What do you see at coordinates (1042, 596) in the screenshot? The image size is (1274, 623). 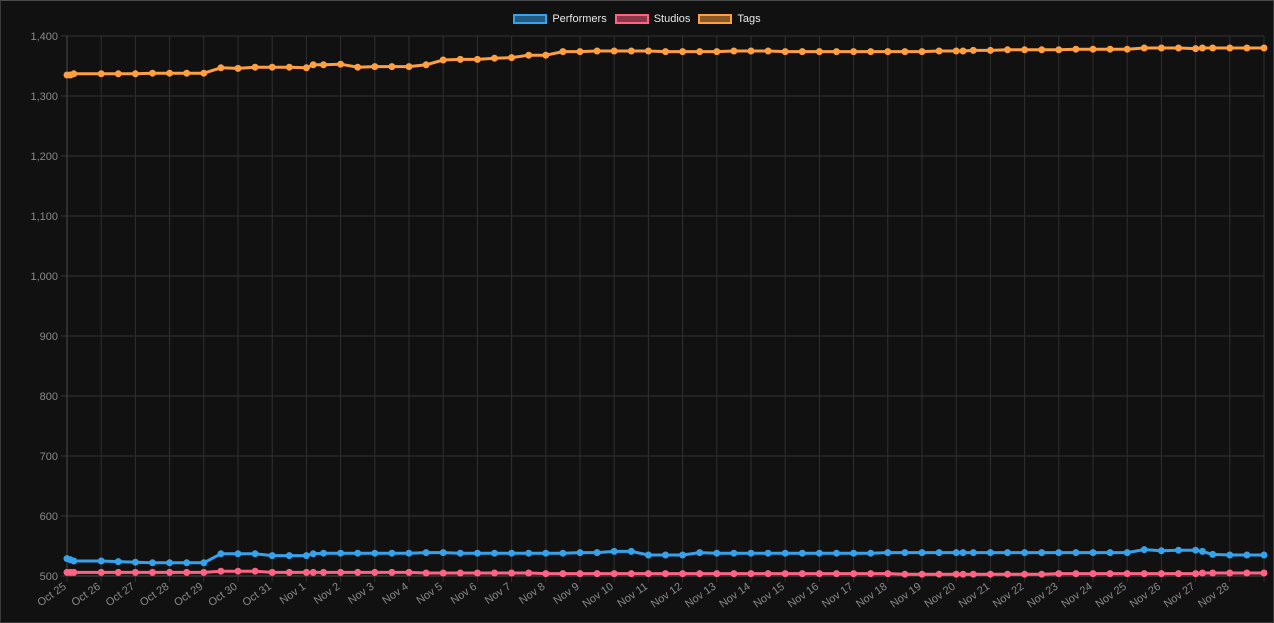 I see `x-tick-label: Nov 23` at bounding box center [1042, 596].